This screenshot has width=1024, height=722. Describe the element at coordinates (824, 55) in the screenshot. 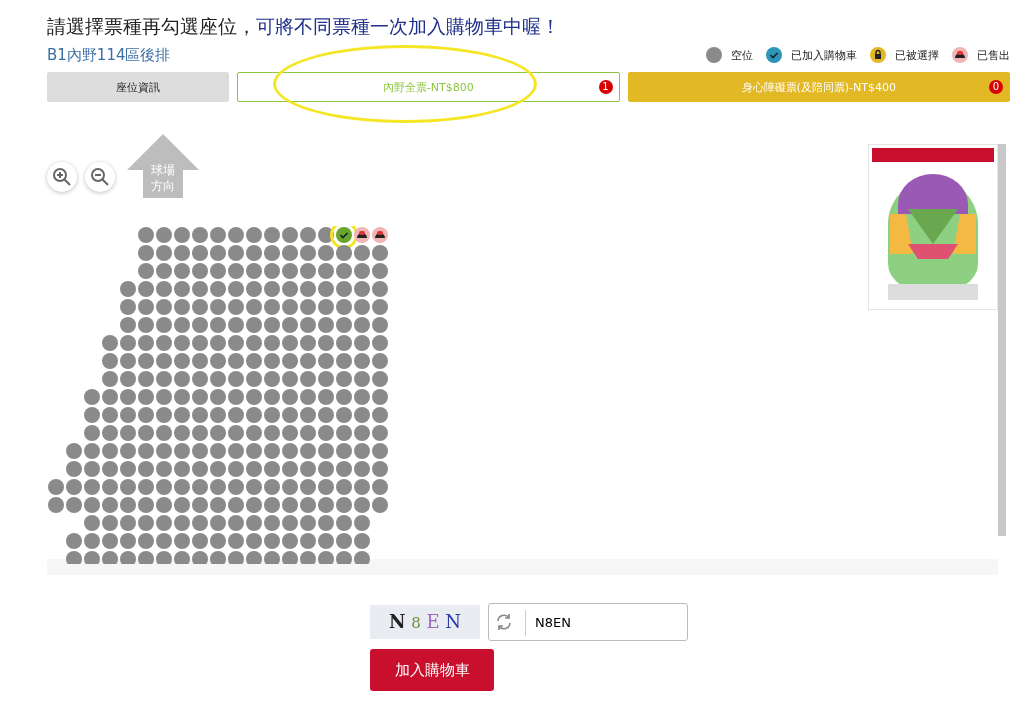

I see `legend-label: 已加入購物車` at that location.